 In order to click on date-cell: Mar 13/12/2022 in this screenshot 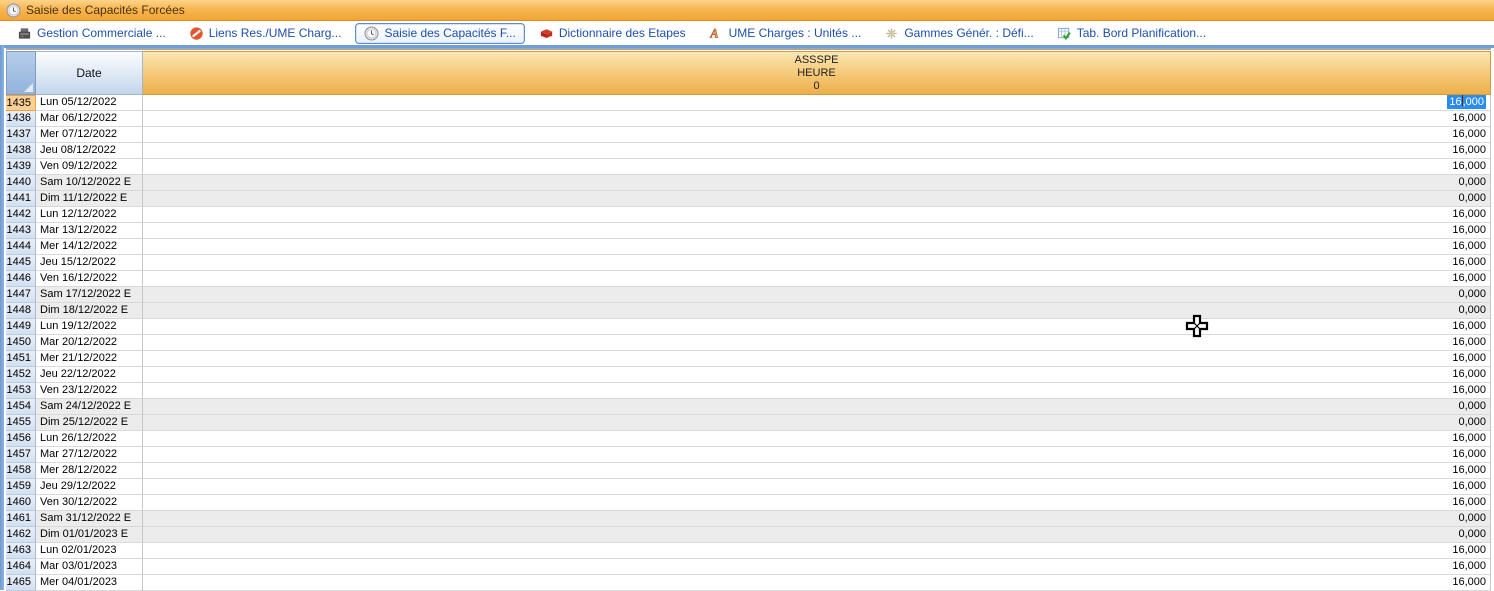, I will do `click(89, 231)`.